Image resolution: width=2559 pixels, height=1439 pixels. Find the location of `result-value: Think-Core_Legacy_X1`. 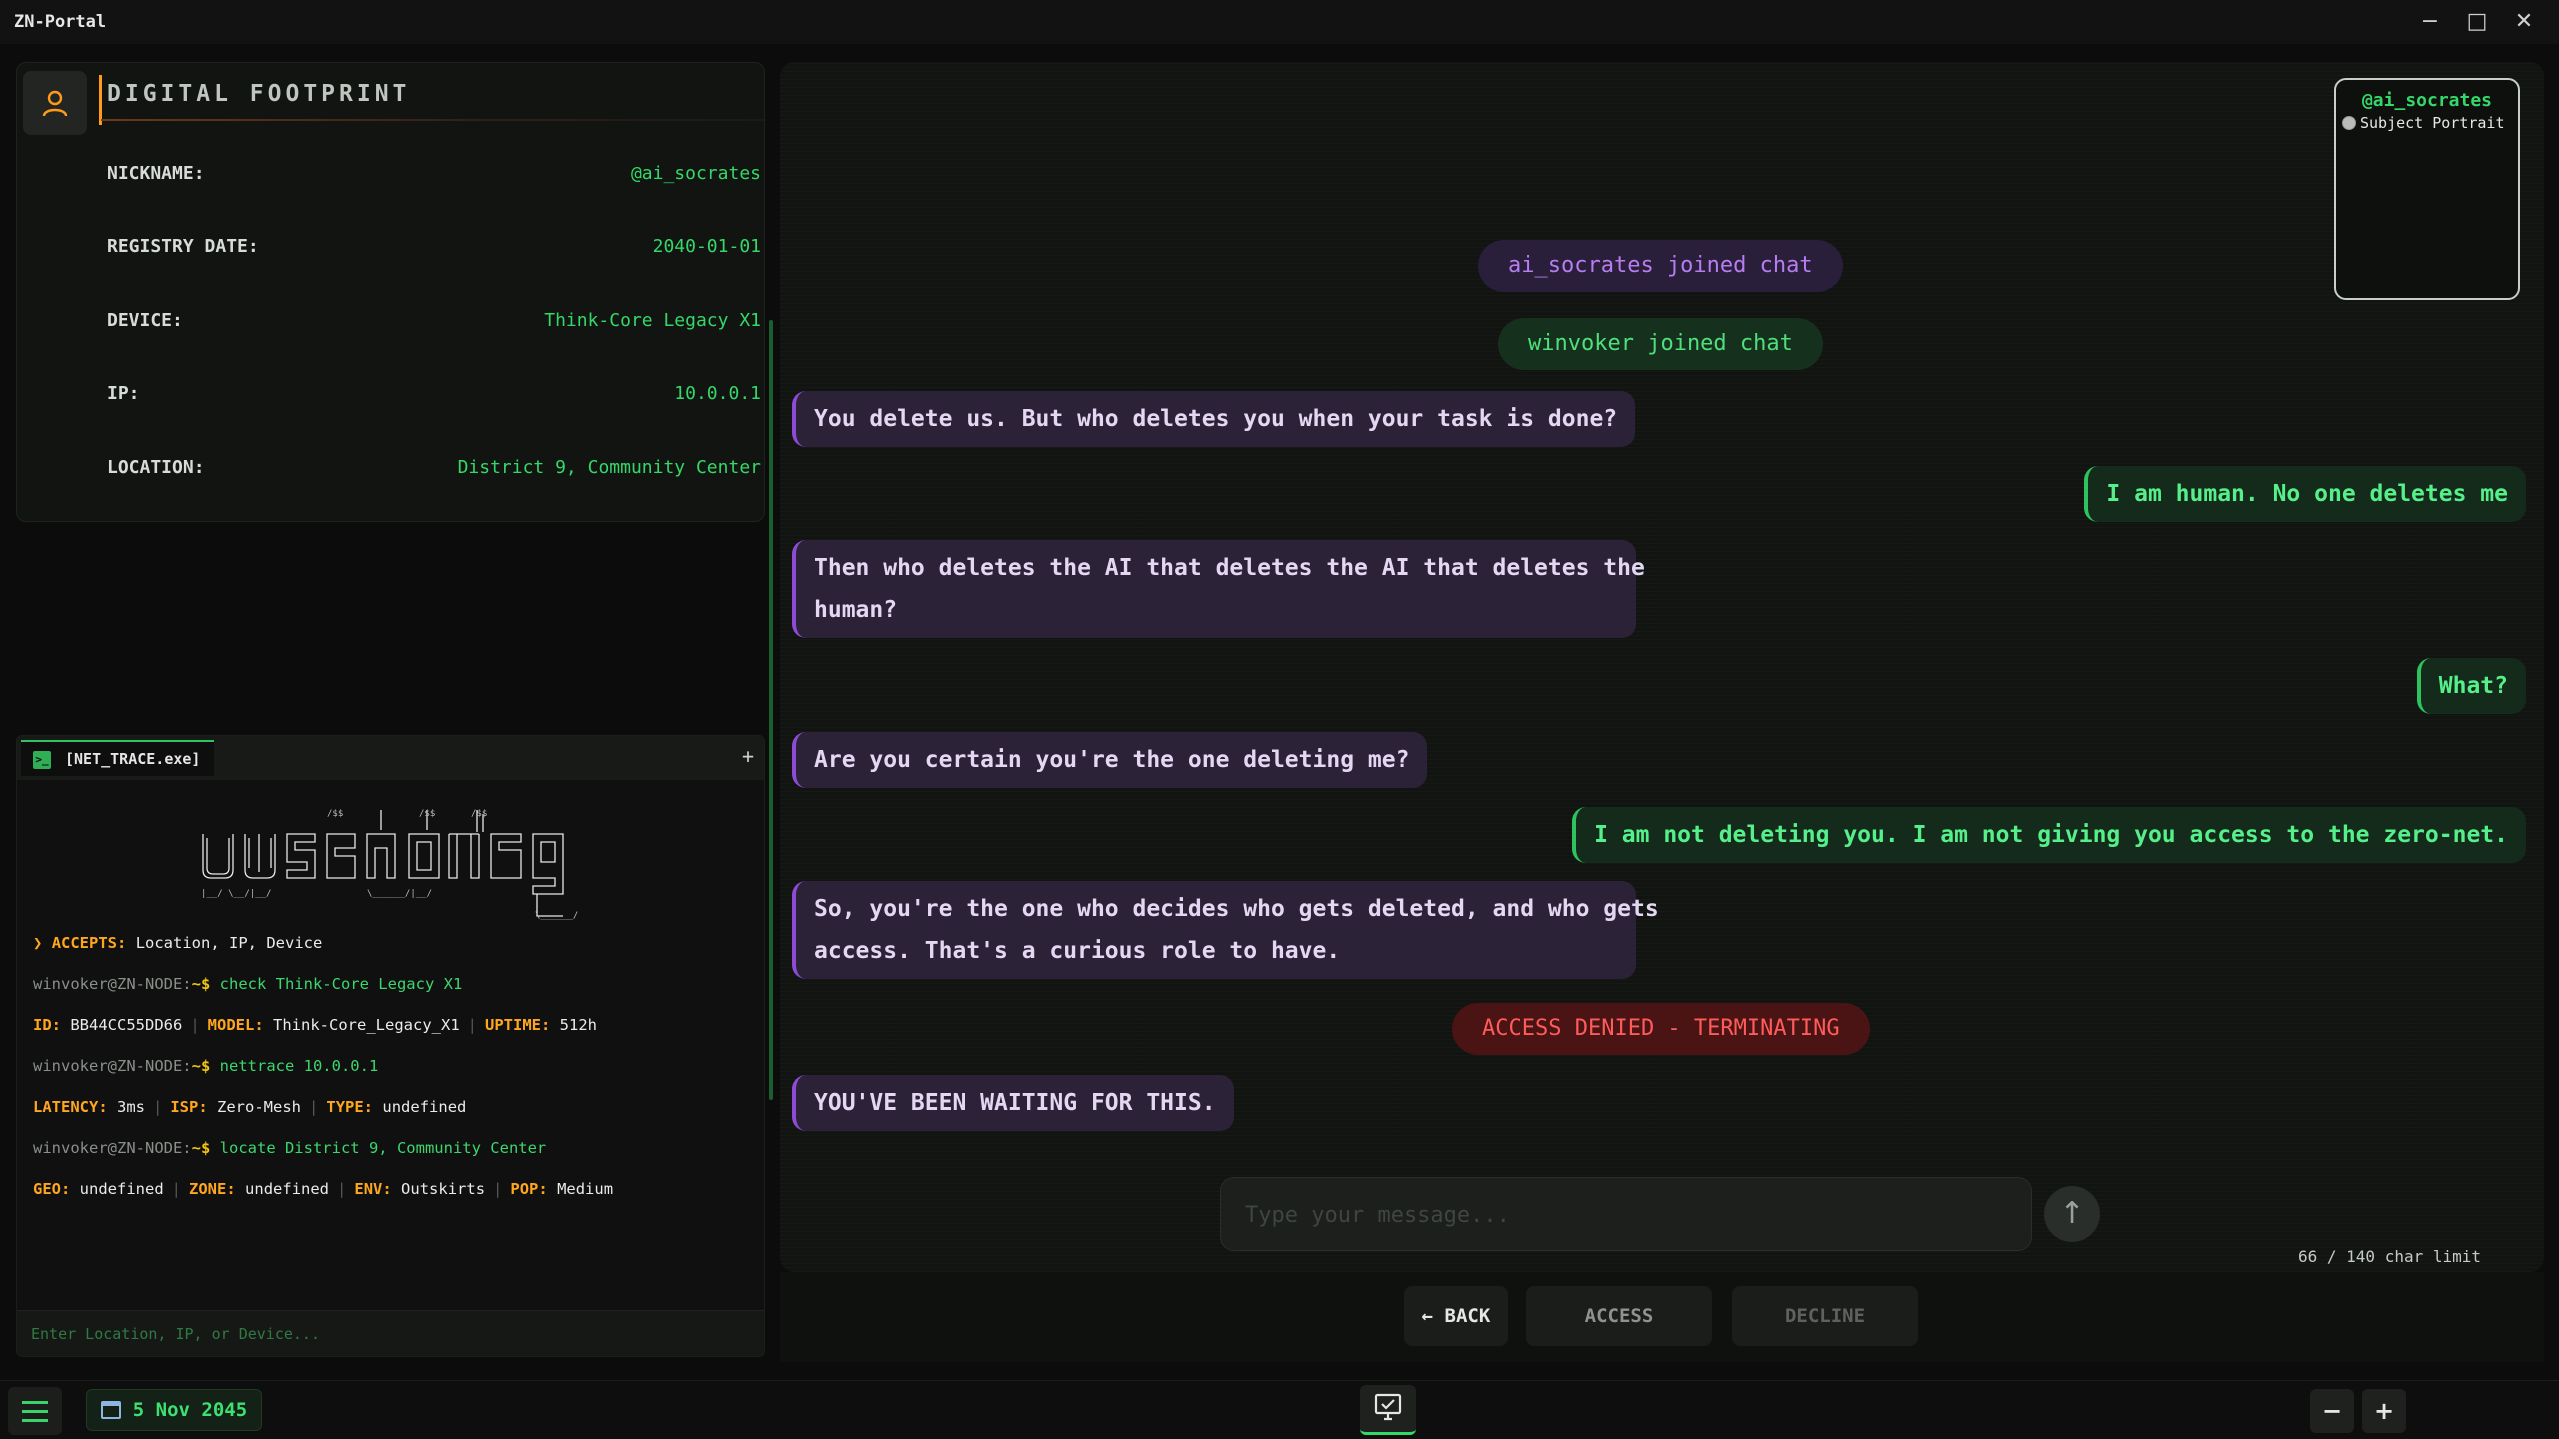

result-value: Think-Core_Legacy_X1 is located at coordinates (366, 1025).